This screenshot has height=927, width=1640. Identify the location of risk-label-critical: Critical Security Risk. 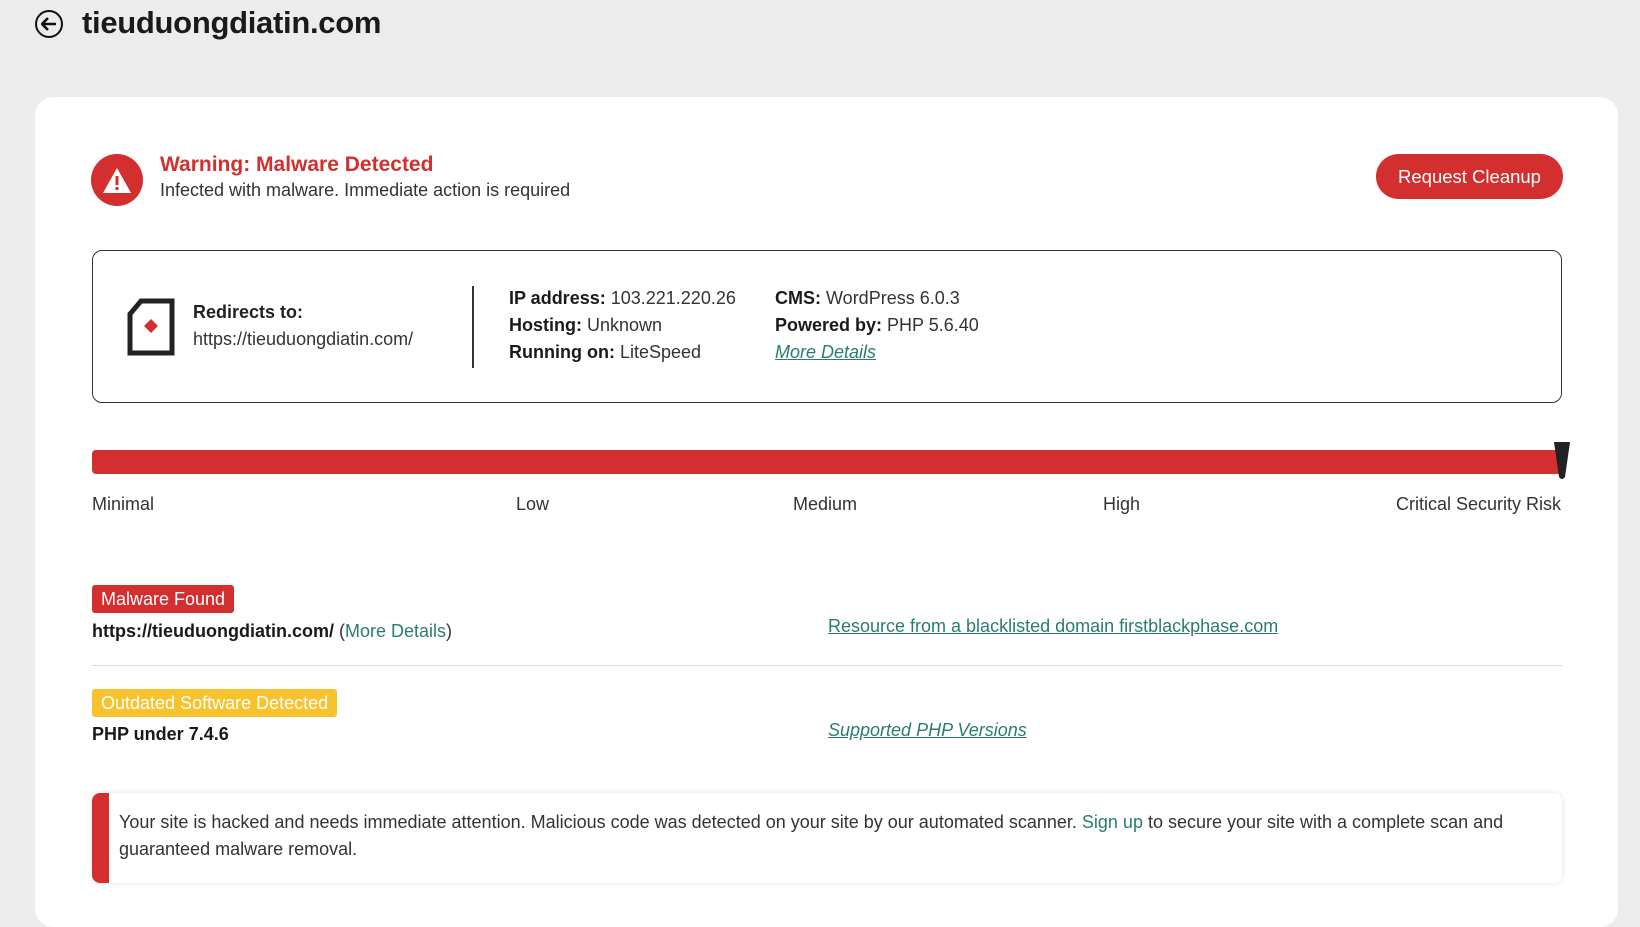
(1479, 504).